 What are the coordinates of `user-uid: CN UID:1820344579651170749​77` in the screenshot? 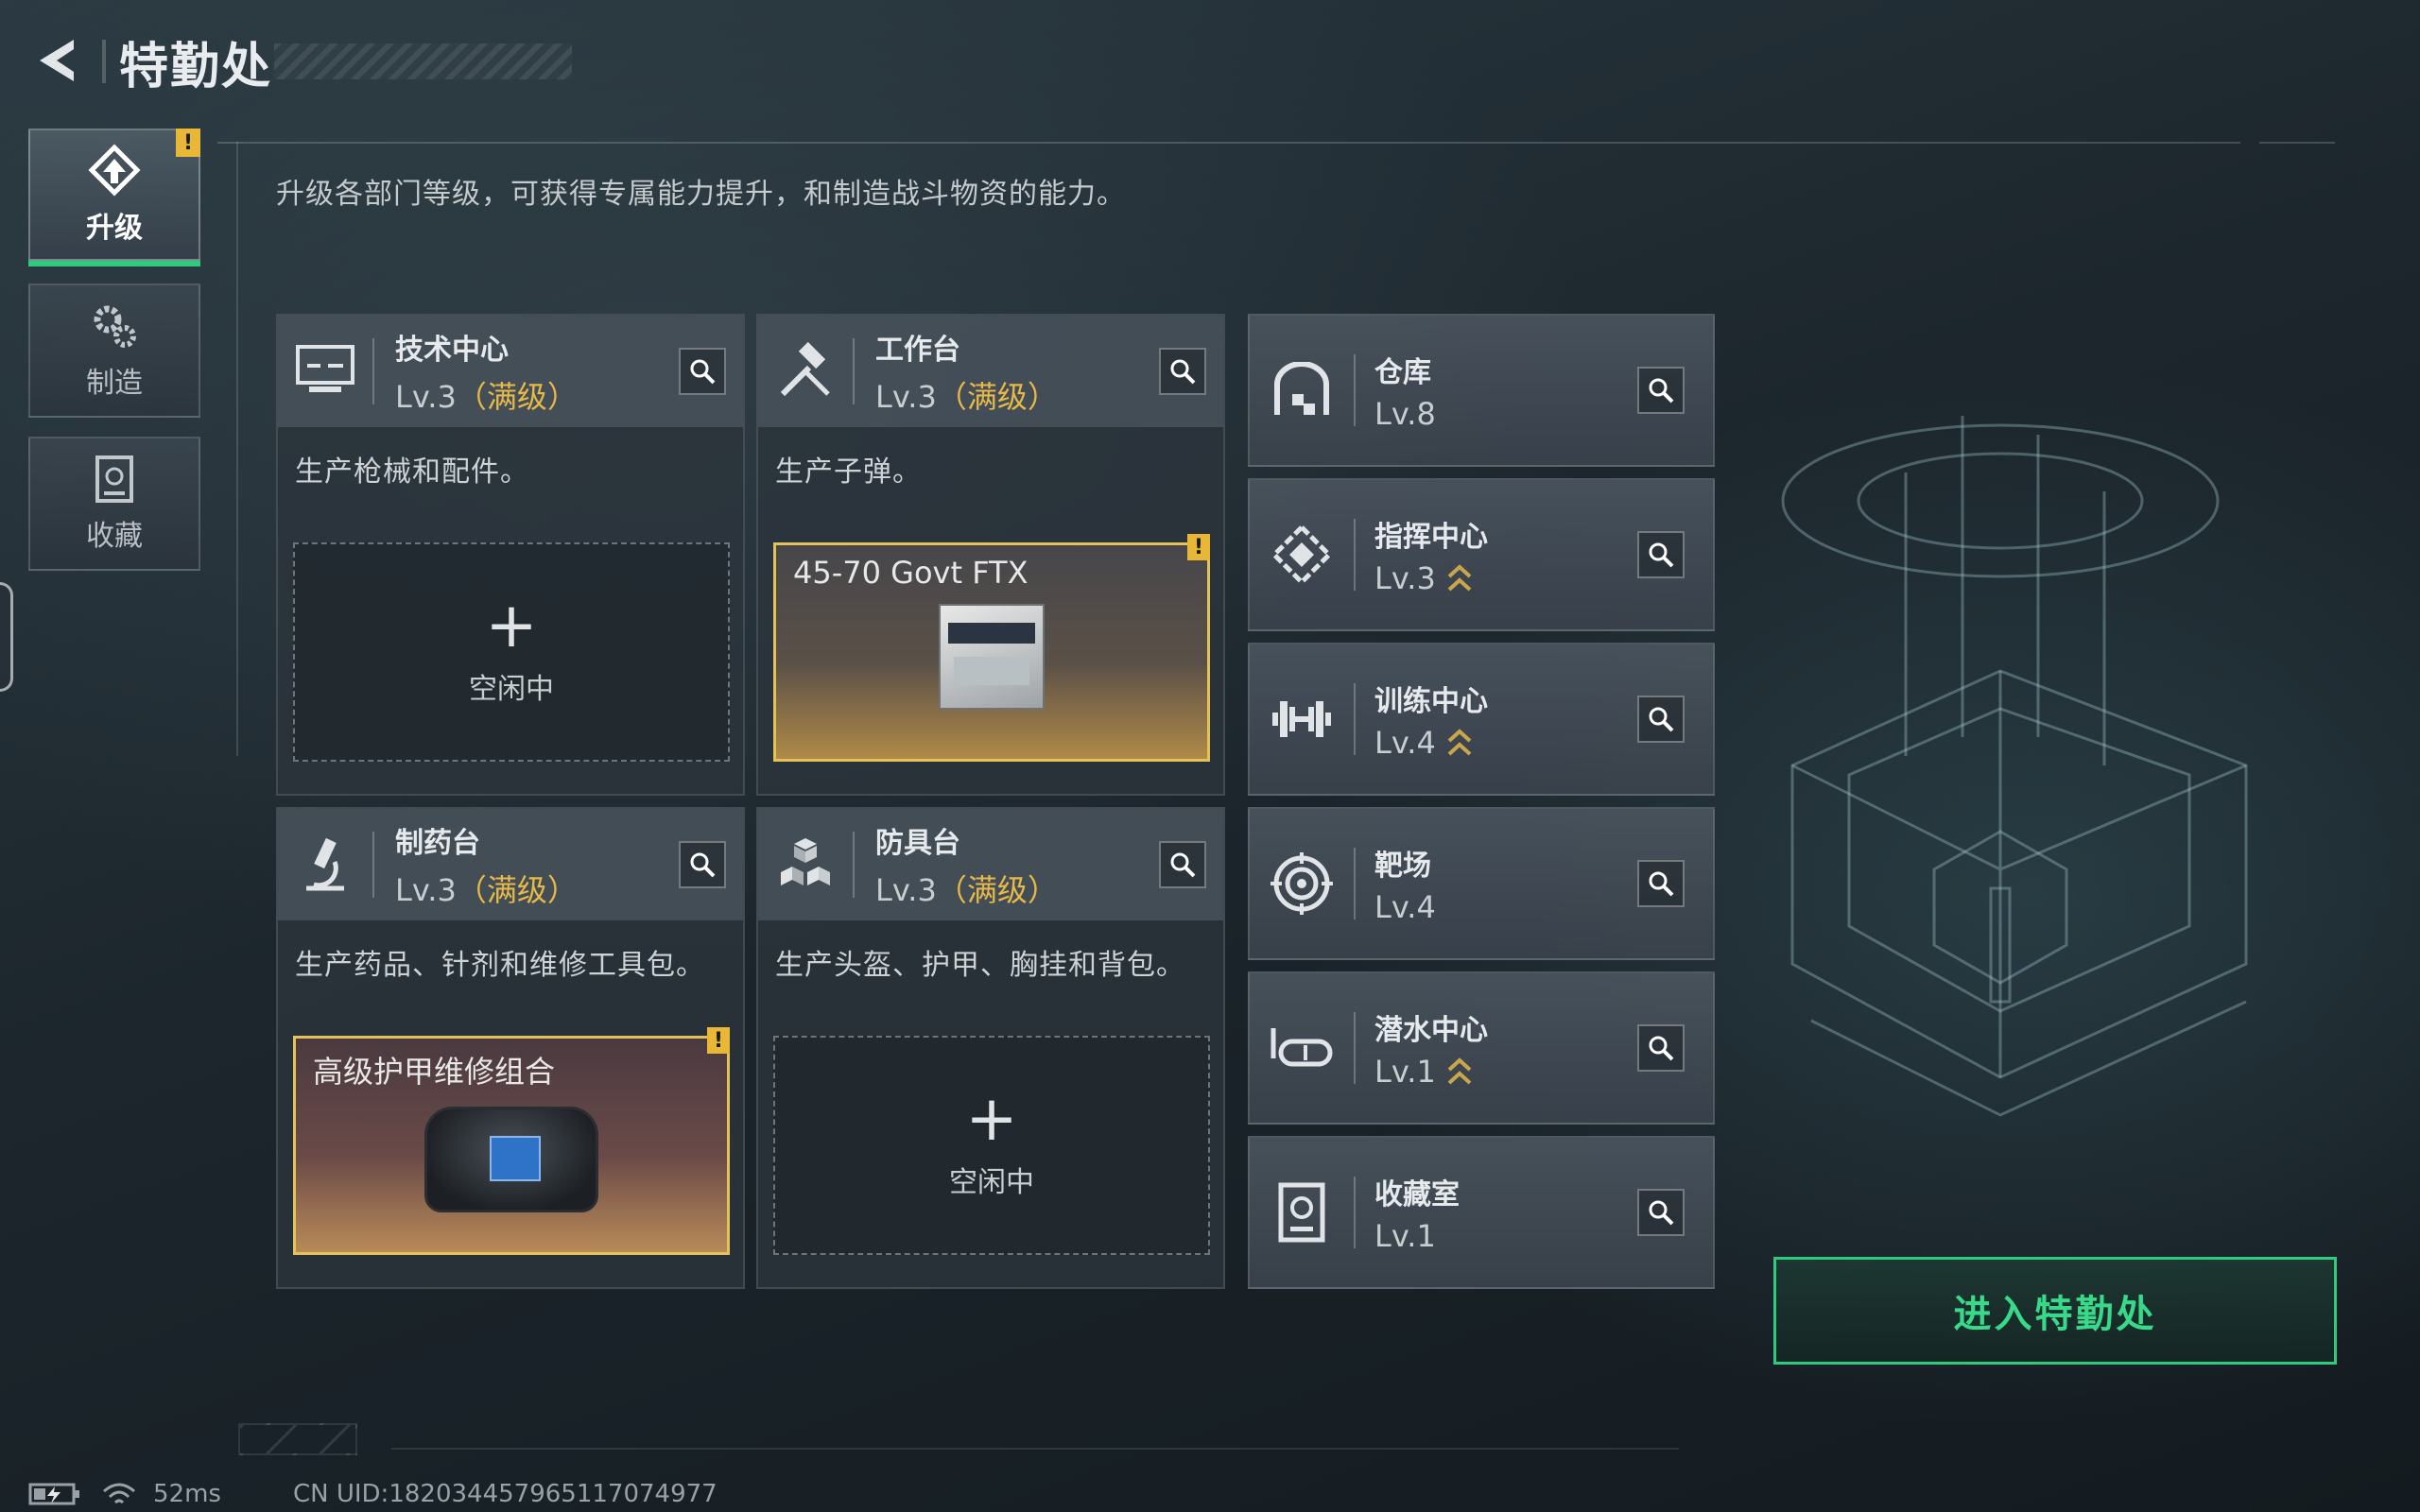 It's located at (504, 1494).